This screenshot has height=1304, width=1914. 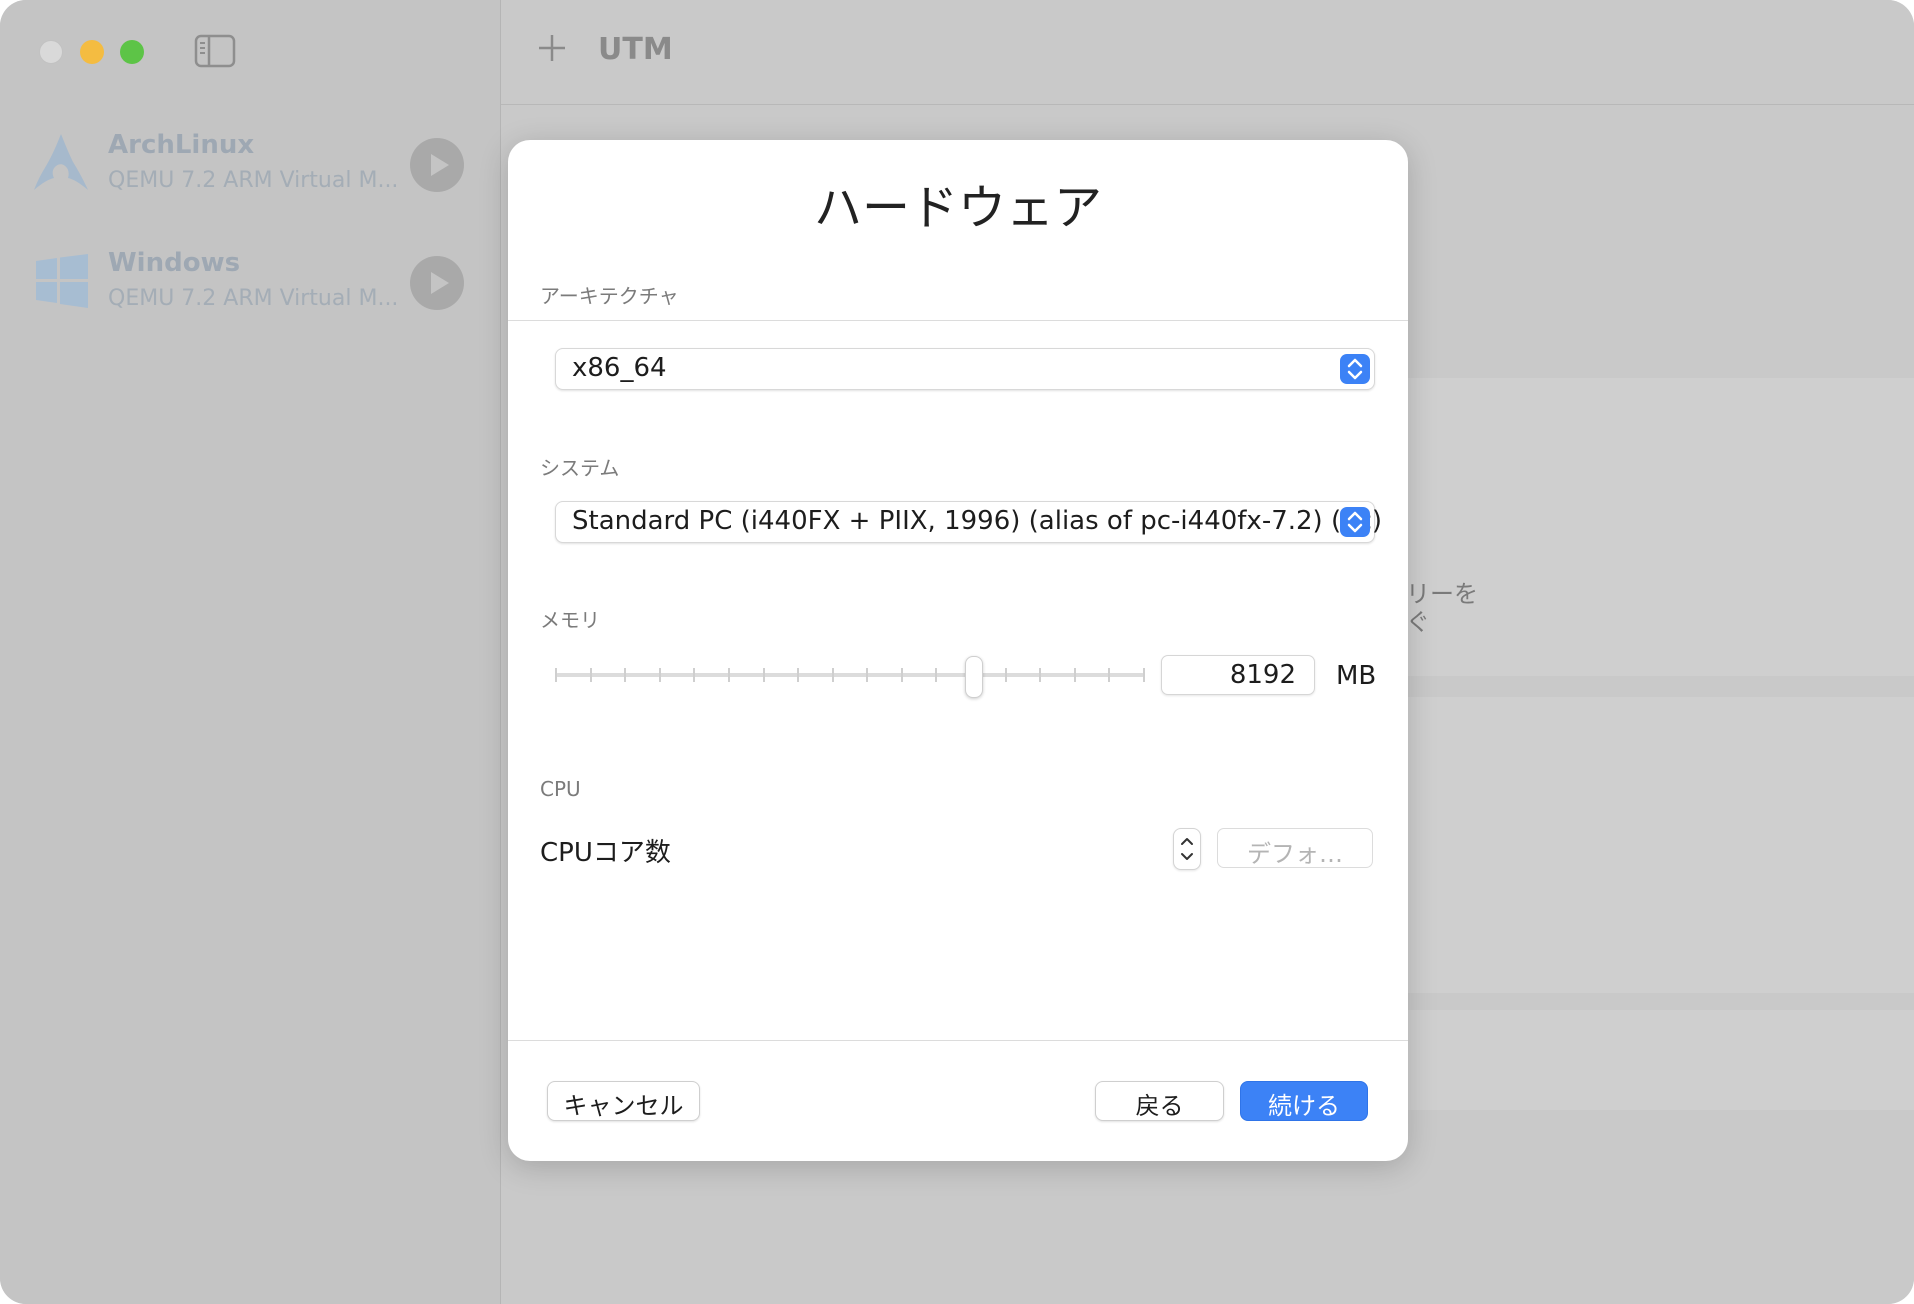 What do you see at coordinates (957, 208) in the screenshot?
I see `sheet-title: ハードウェア` at bounding box center [957, 208].